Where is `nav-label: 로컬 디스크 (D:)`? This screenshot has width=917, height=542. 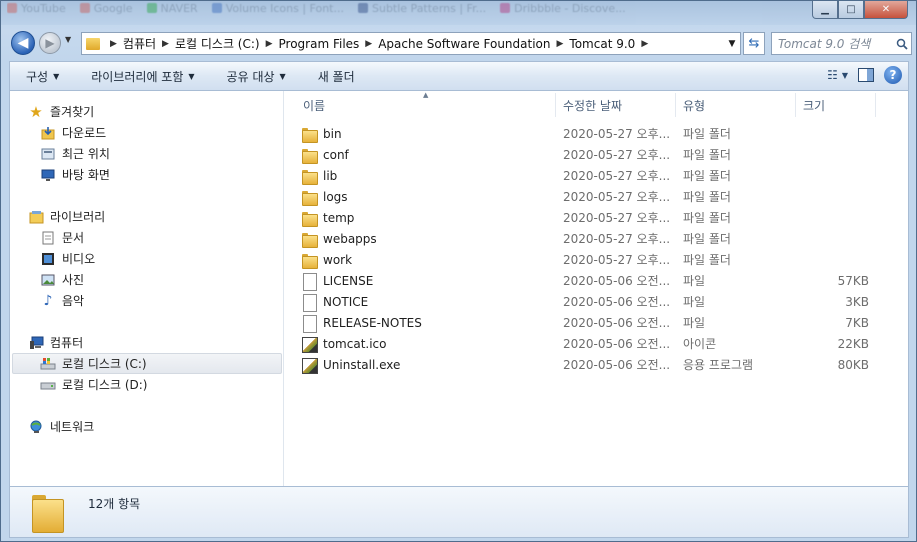 nav-label: 로컬 디스크 (D:) is located at coordinates (105, 385).